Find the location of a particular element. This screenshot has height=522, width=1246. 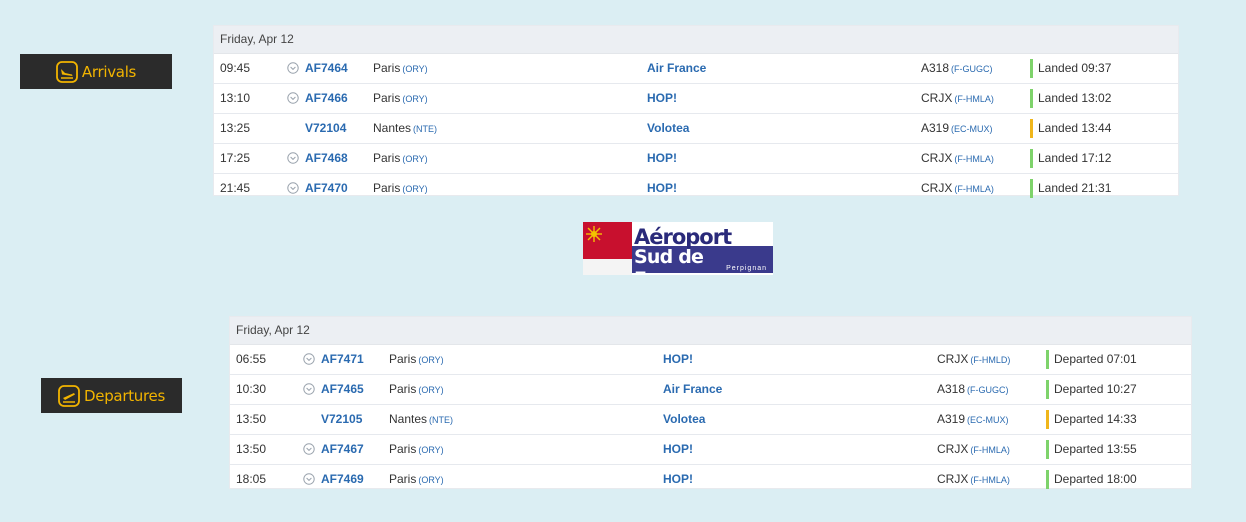

flight-status: Landed 09:37 is located at coordinates (1075, 68).